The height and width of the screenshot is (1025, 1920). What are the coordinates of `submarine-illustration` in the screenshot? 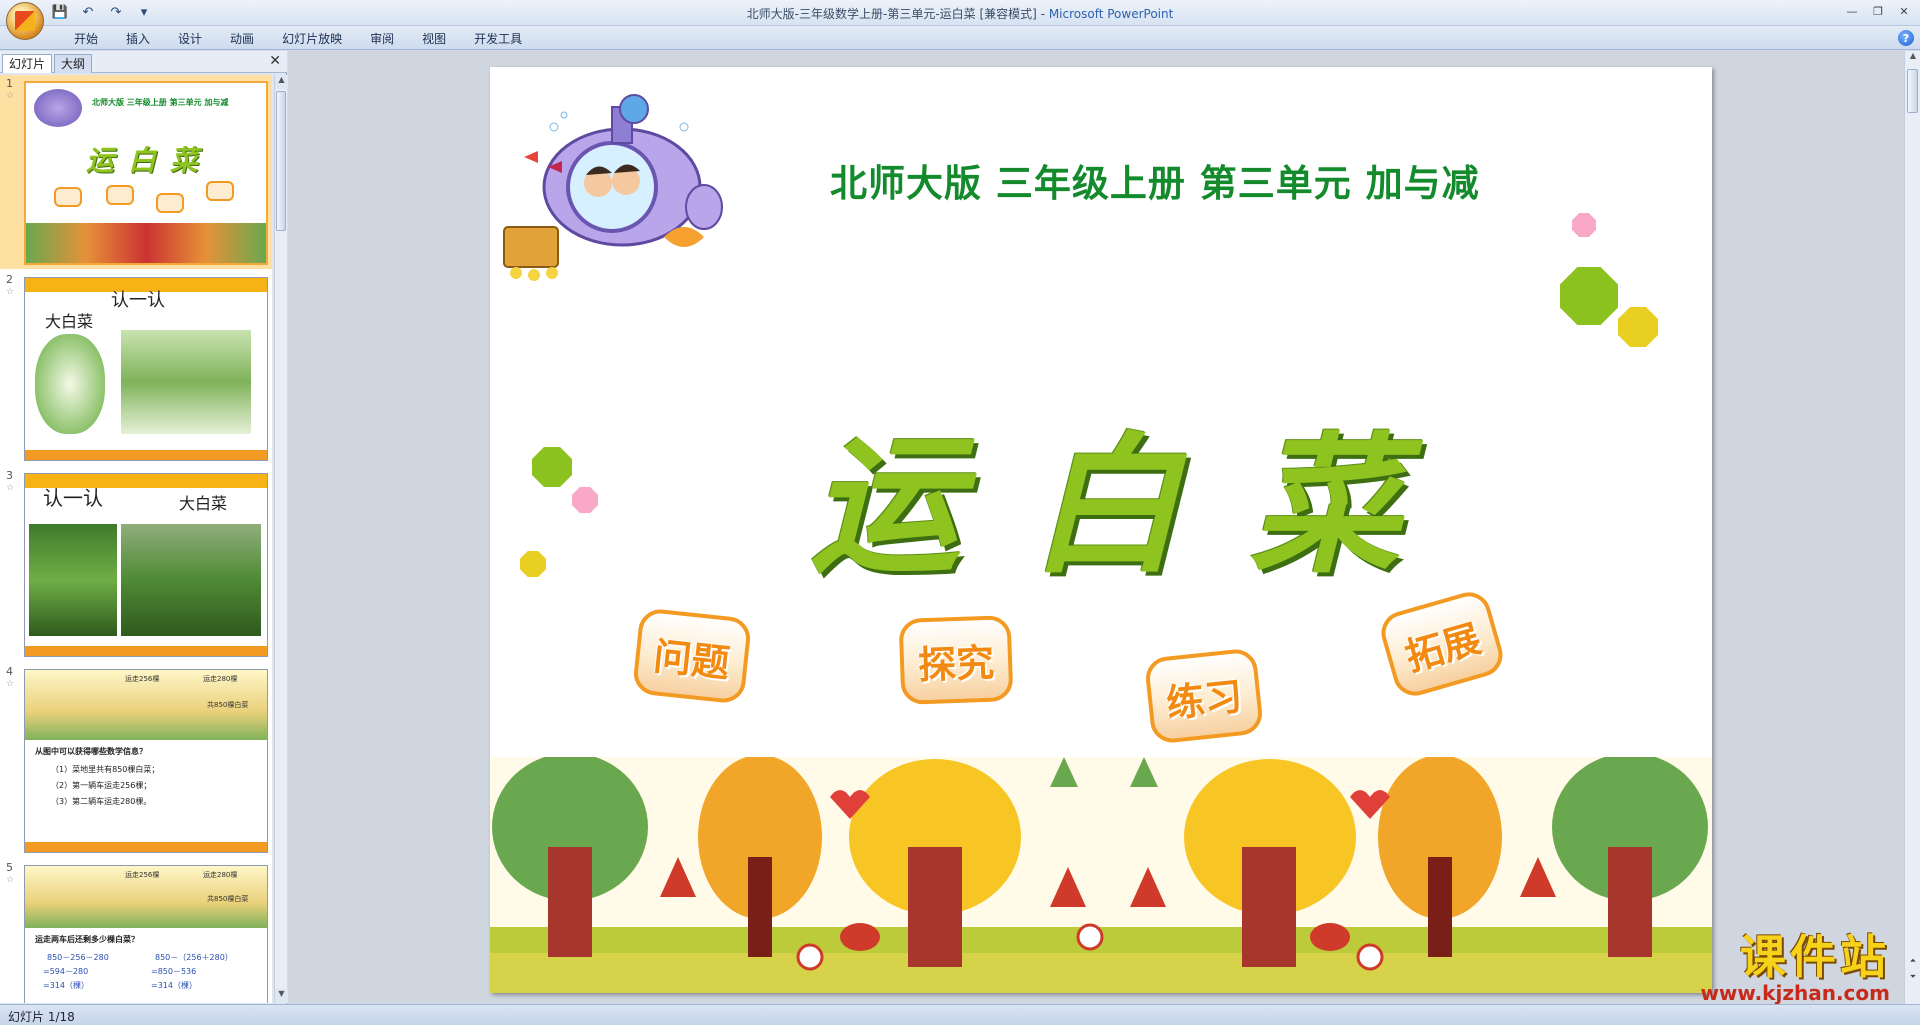 It's located at (613, 187).